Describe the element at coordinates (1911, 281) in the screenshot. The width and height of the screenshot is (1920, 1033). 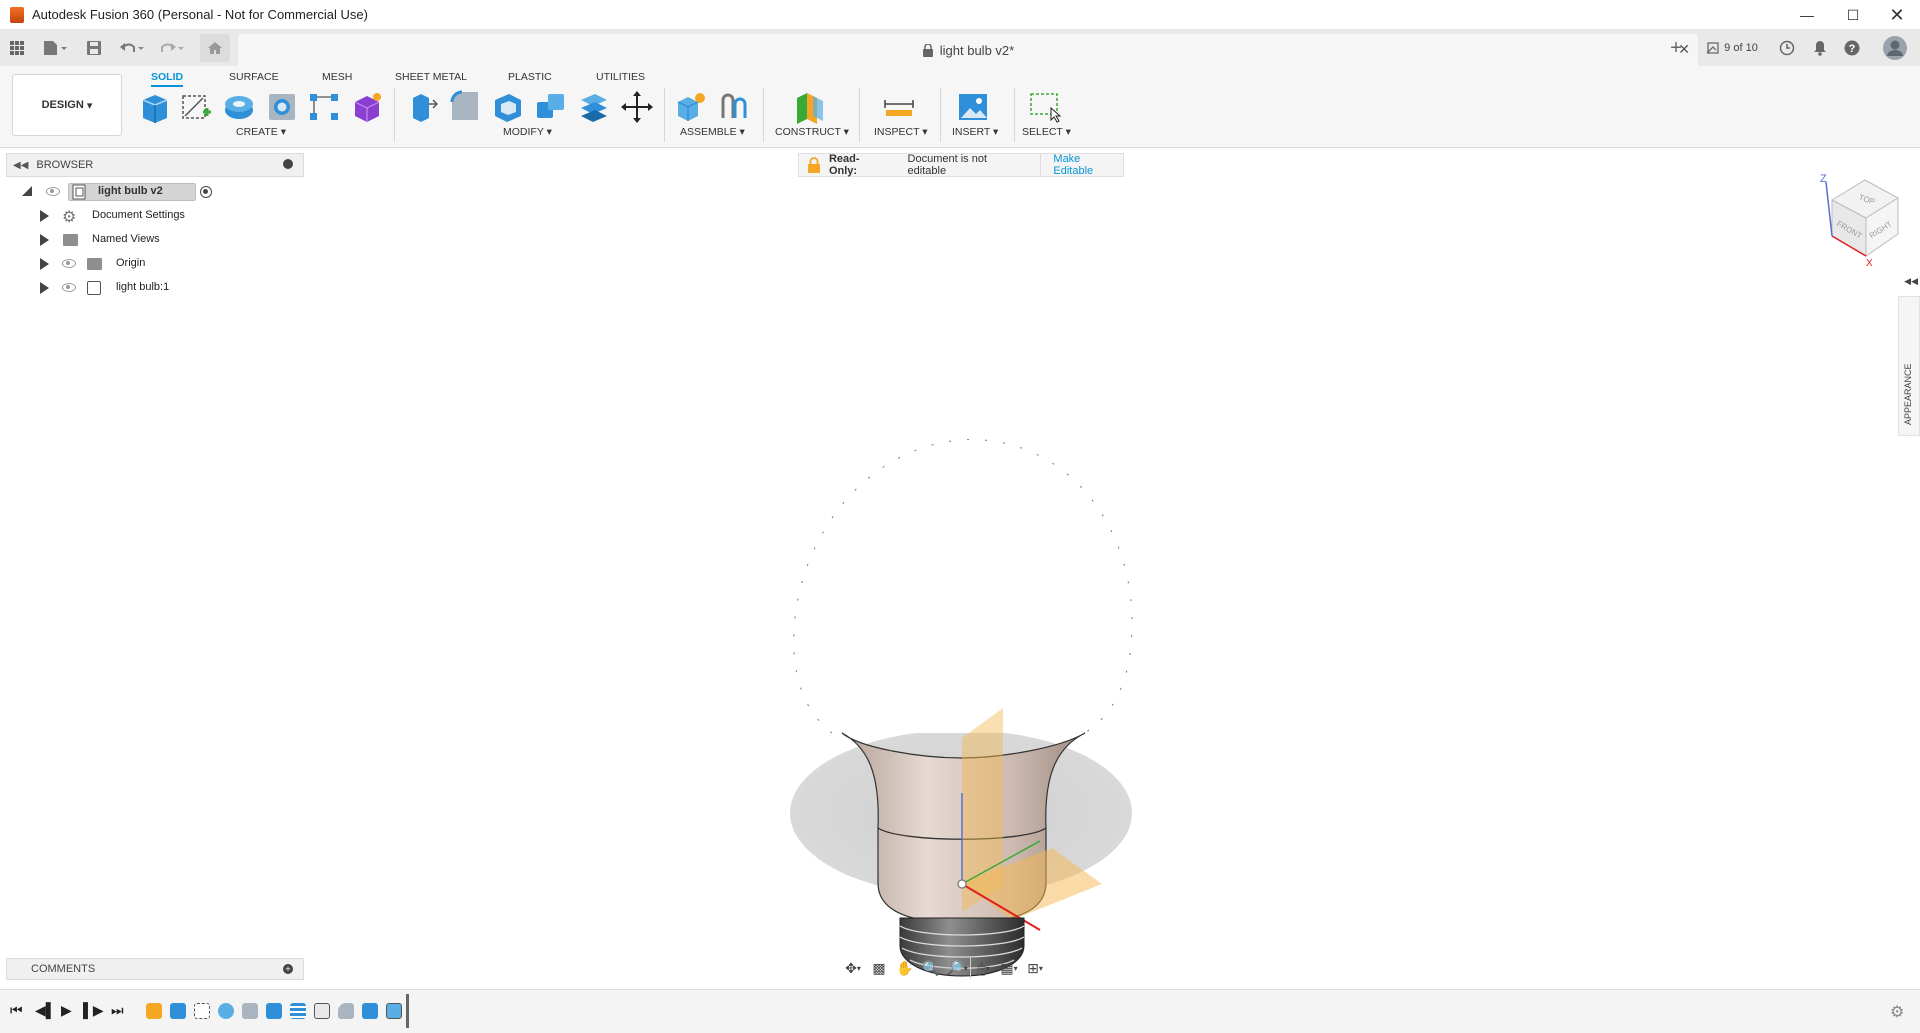
I see `expand-side-panel-icon: ◀◀` at that location.